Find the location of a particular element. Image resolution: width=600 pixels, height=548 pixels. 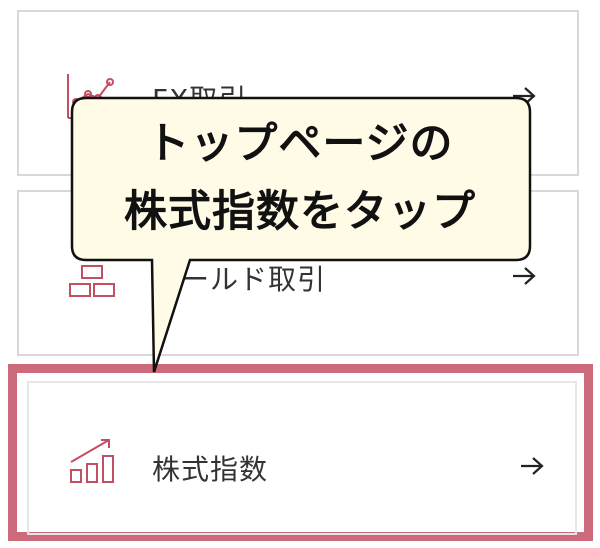

menu-item-label: FX取引 is located at coordinates (200, 99).